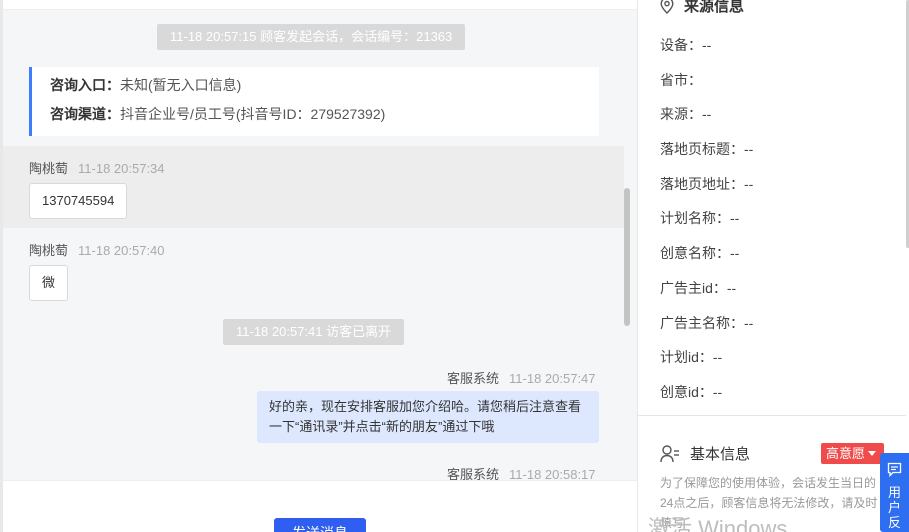 Image resolution: width=909 pixels, height=532 pixels. I want to click on section-divider, so click(772, 415).